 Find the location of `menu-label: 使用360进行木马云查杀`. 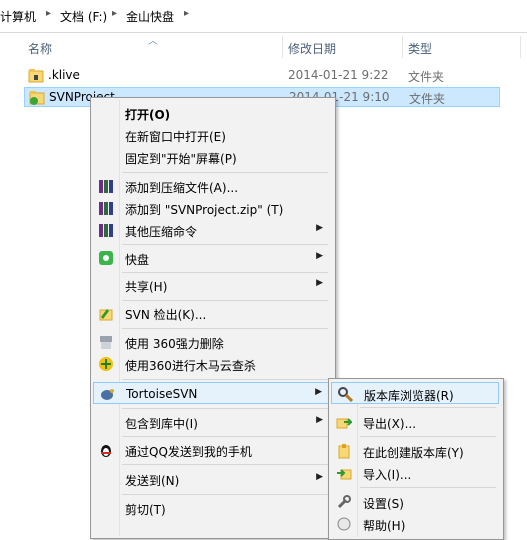

menu-label: 使用360进行木马云查杀 is located at coordinates (190, 366).